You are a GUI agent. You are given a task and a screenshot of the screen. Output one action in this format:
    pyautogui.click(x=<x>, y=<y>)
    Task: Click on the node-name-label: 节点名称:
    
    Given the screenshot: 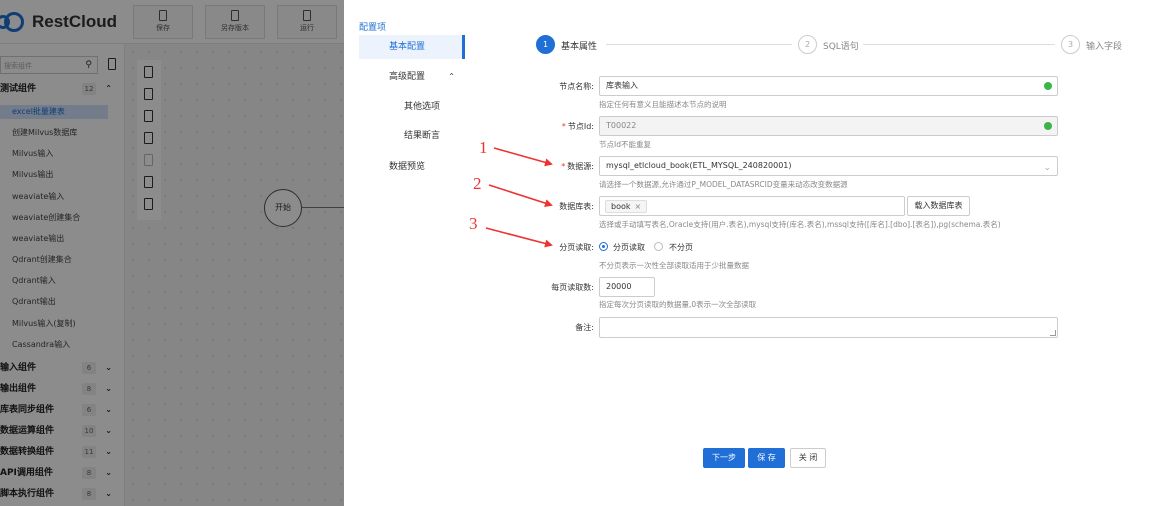 What is the action you would take?
    pyautogui.click(x=554, y=86)
    